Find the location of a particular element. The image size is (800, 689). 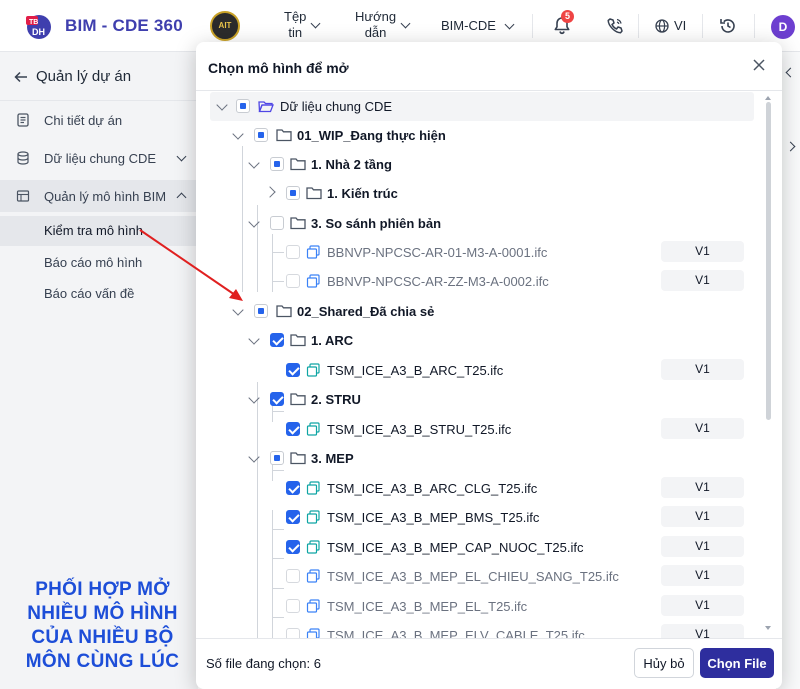

sidebar-item-project-details: Chi tiết dự án is located at coordinates (99, 120).